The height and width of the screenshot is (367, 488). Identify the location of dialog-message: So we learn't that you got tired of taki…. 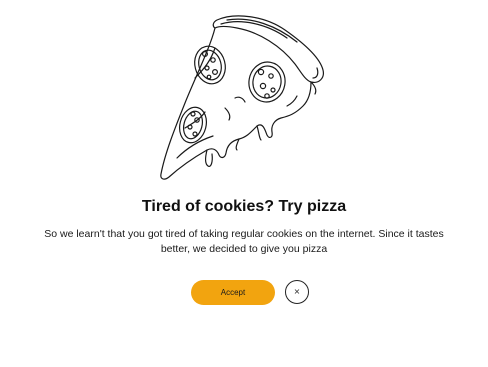
(244, 241).